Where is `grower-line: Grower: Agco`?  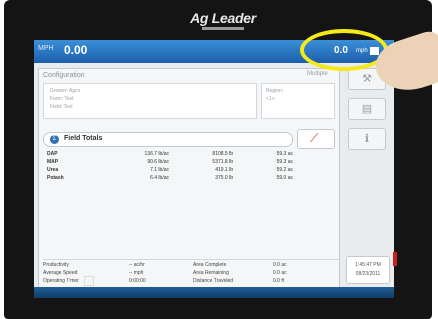
grower-line: Grower: Agco is located at coordinates (65, 91).